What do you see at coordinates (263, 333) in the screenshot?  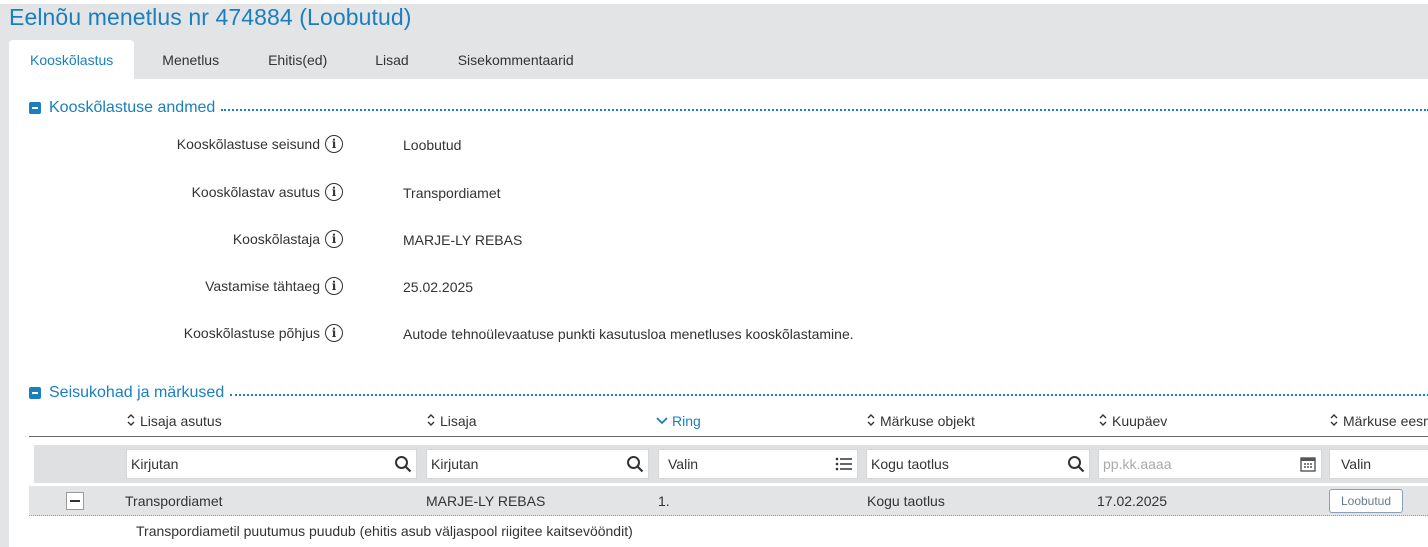 I see `field-label-pohjus: Kooskõlastuse põhjus i` at bounding box center [263, 333].